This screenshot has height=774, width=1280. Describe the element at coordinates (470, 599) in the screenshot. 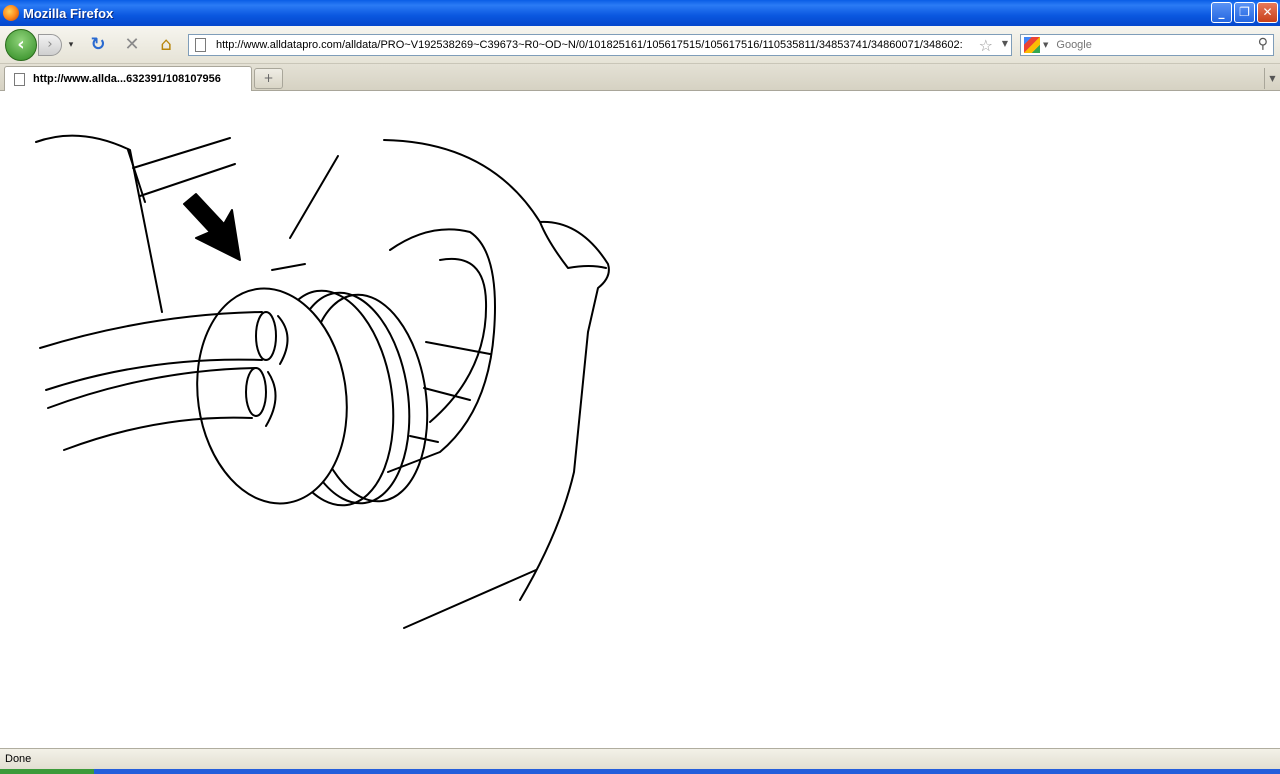

I see `housing-lower-edge` at that location.